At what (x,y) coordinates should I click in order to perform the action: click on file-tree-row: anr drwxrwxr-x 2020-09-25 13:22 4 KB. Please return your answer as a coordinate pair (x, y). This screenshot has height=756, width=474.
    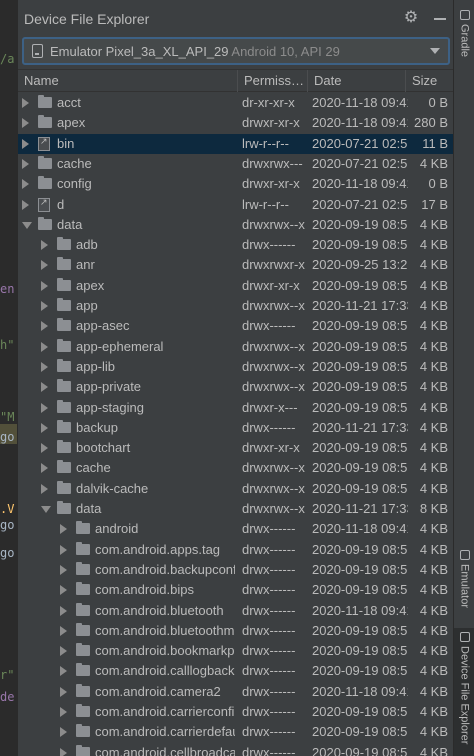
    Looking at the image, I should click on (236, 265).